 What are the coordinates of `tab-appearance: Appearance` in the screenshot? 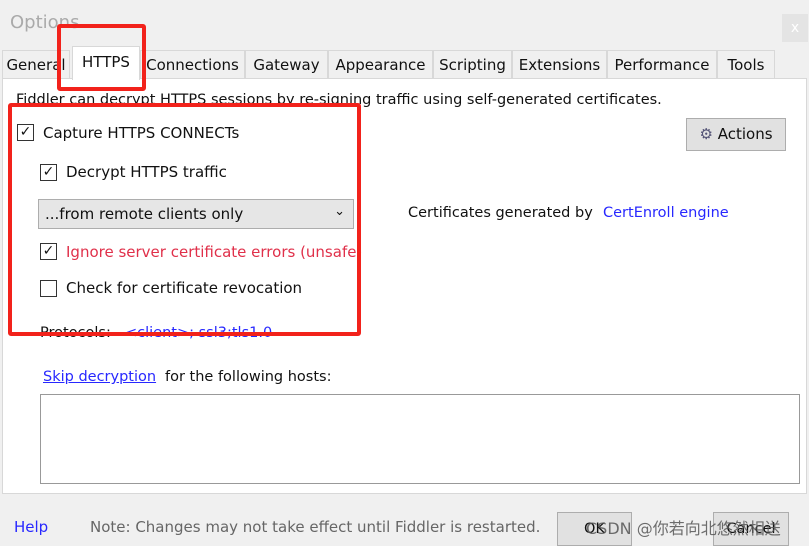 It's located at (380, 64).